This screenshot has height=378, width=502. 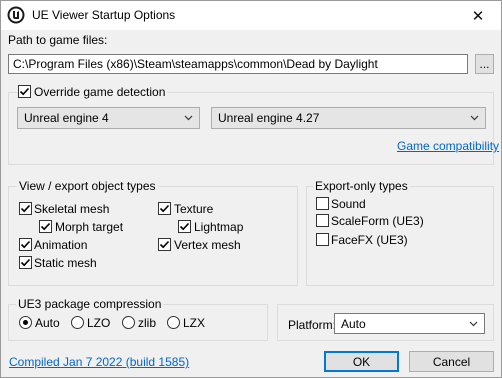 What do you see at coordinates (353, 324) in the screenshot?
I see `platform-select-value: Auto` at bounding box center [353, 324].